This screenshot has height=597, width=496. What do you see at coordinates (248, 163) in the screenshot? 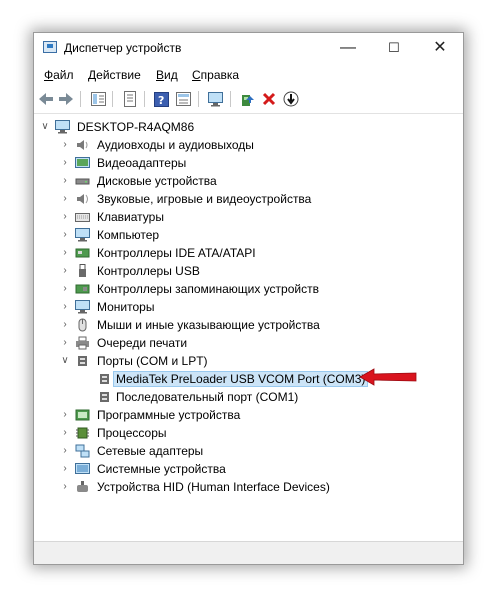
I see `category-video-adapters: › Видеоадаптеры` at bounding box center [248, 163].